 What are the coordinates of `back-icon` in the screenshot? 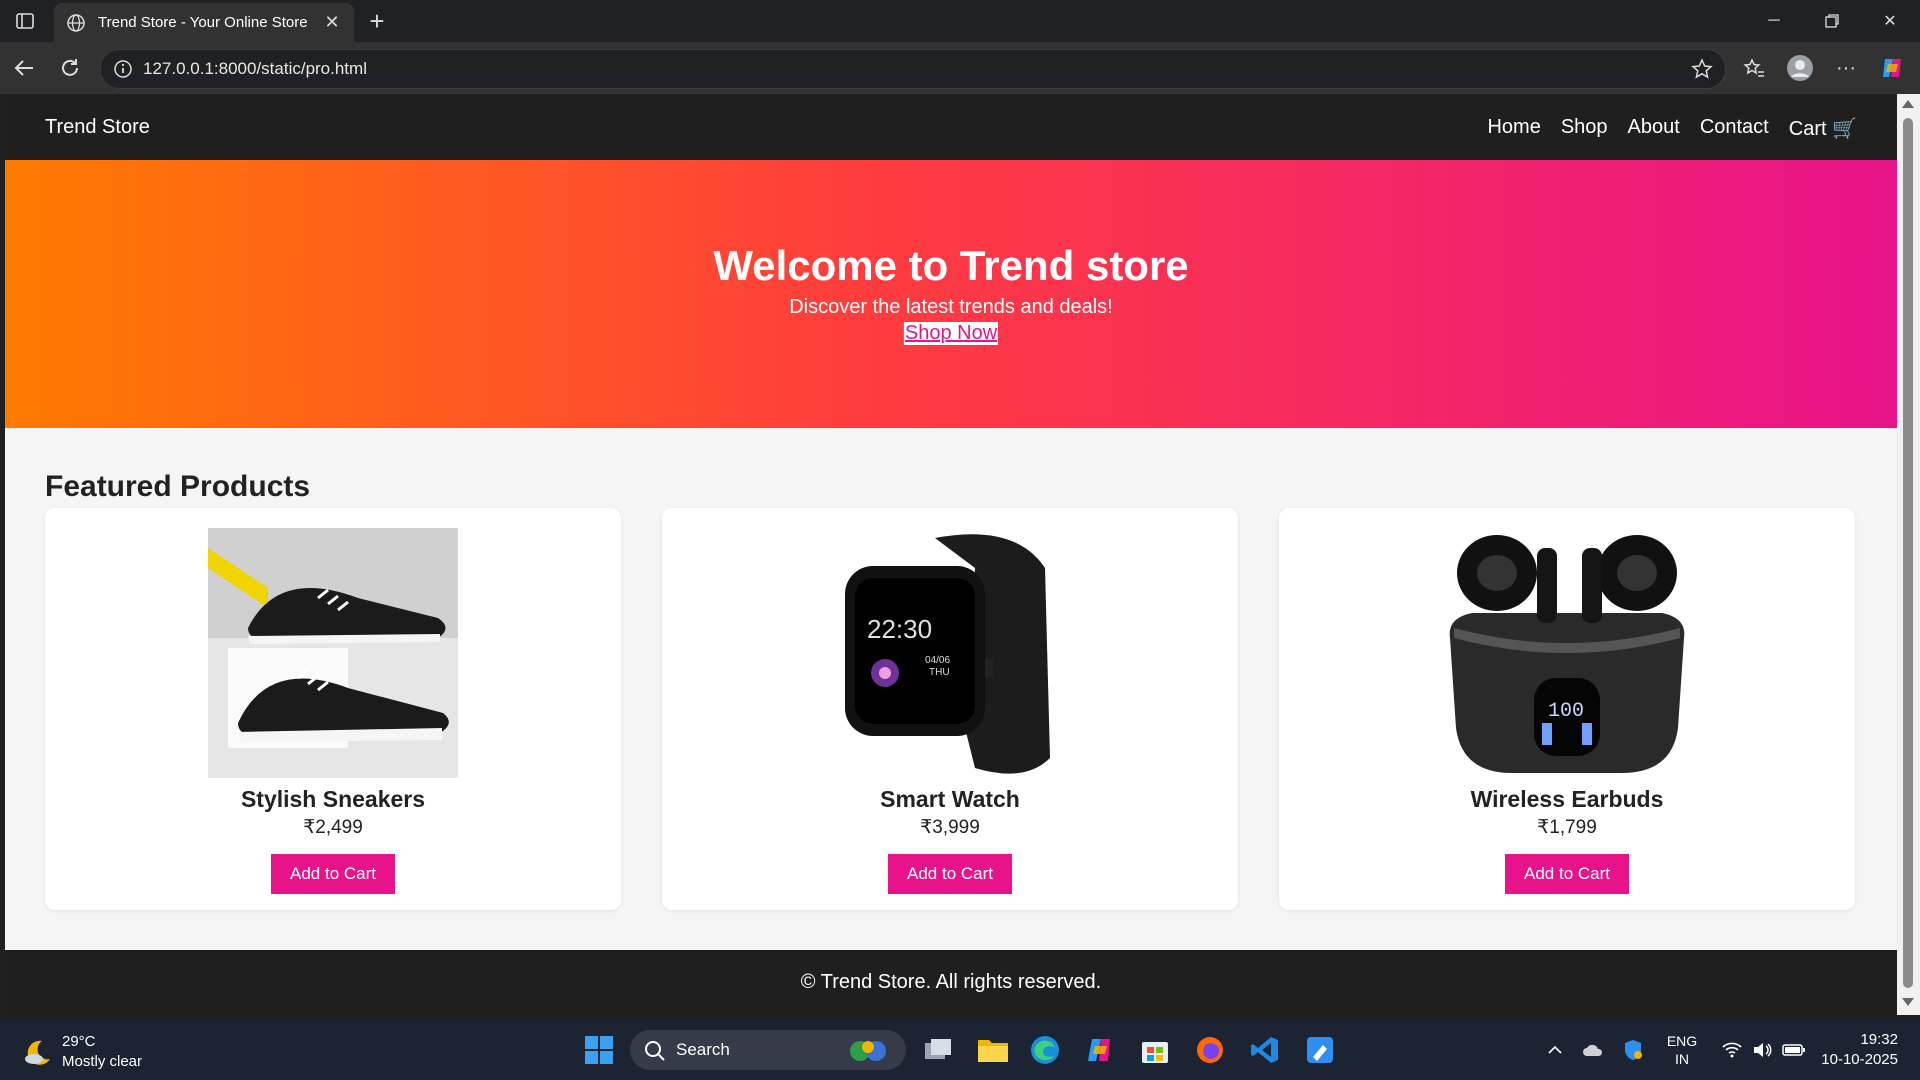 It's located at (24, 68).